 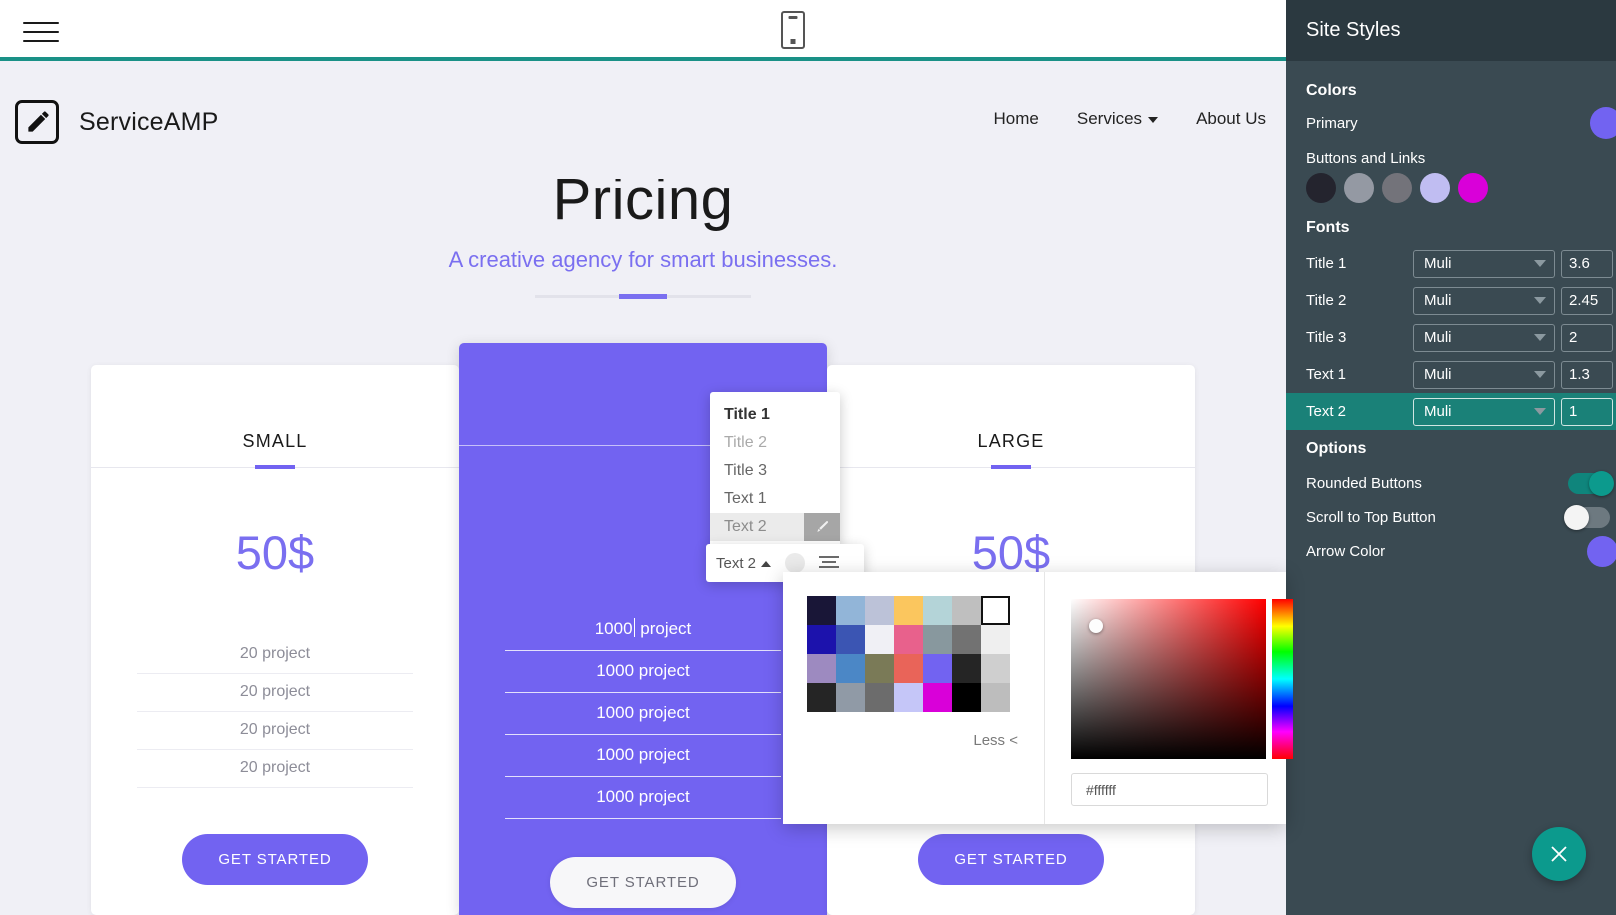 What do you see at coordinates (1540, 411) in the screenshot?
I see `chevron-down-icon` at bounding box center [1540, 411].